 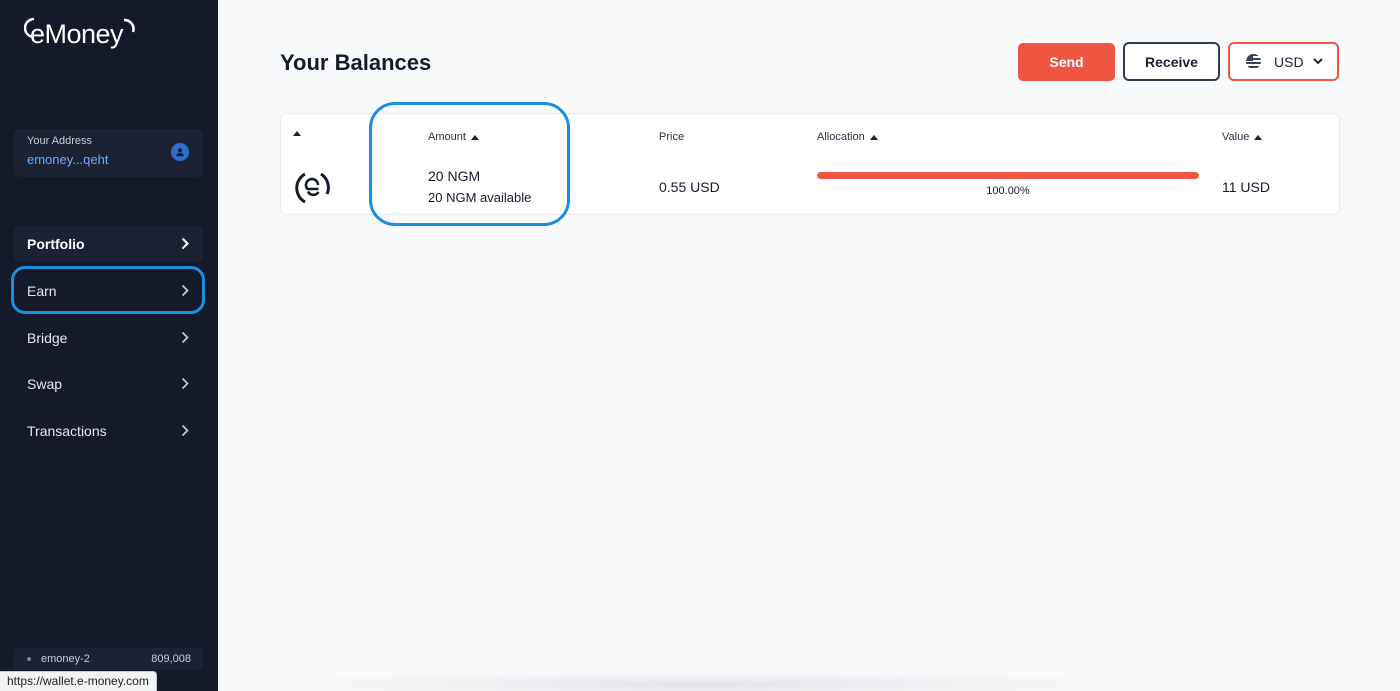 I want to click on address-value: emoney...qeht, so click(x=67, y=159).